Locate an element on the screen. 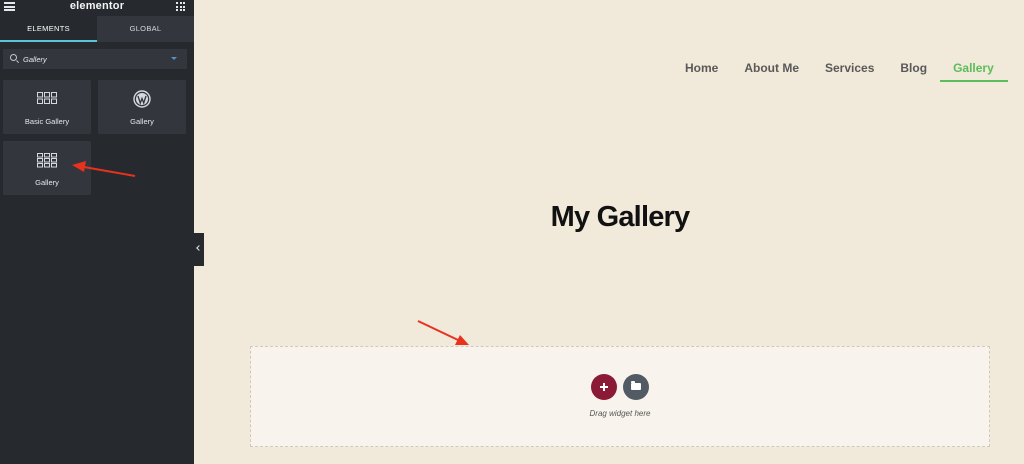  annotation-arrow-widget is located at coordinates (104, 169).